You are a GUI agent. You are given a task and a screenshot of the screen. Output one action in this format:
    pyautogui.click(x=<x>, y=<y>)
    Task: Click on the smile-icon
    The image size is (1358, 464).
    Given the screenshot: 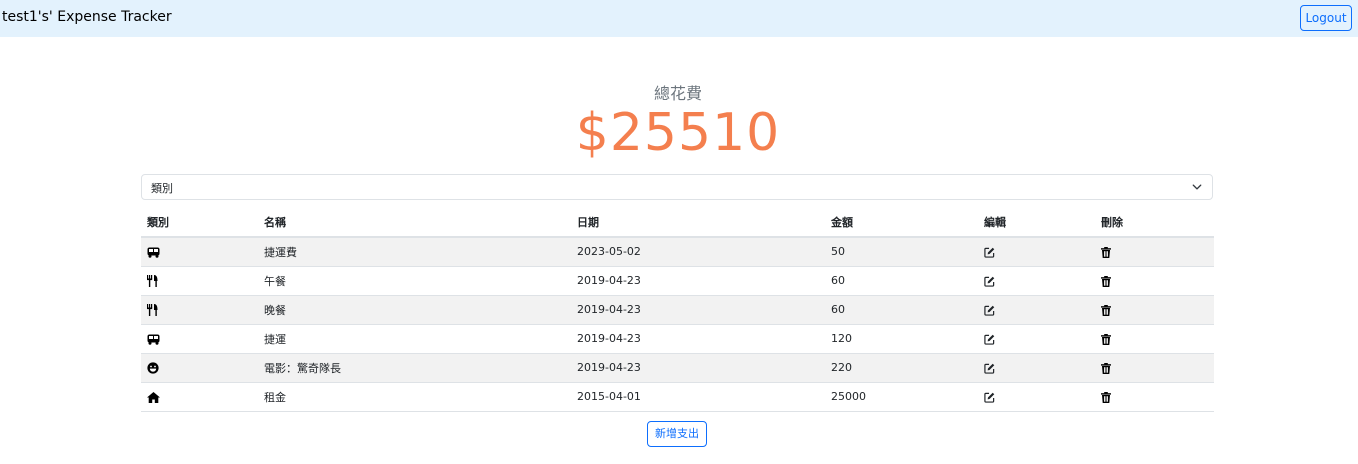 What is the action you would take?
    pyautogui.click(x=153, y=367)
    